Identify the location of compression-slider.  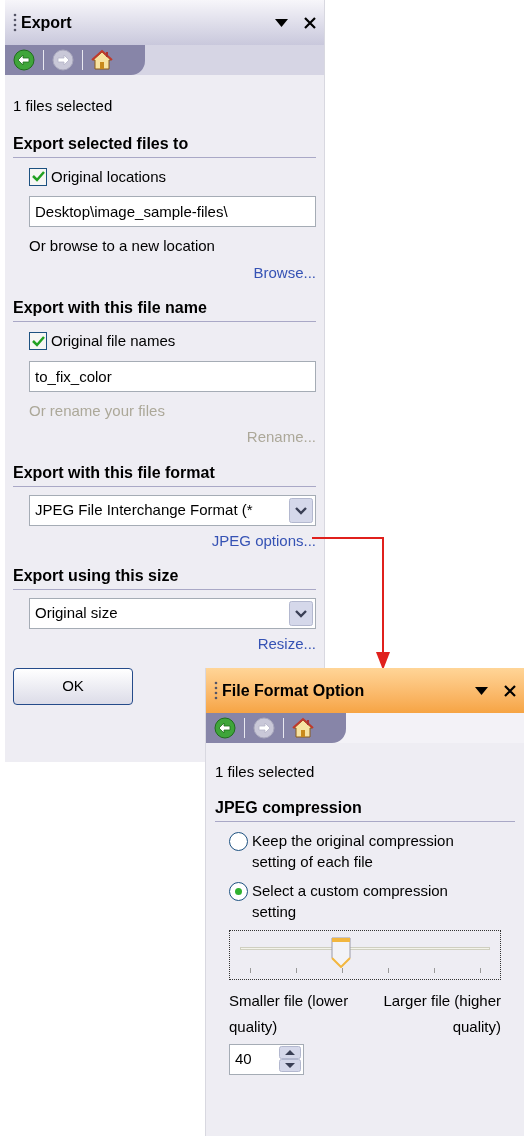
(365, 954).